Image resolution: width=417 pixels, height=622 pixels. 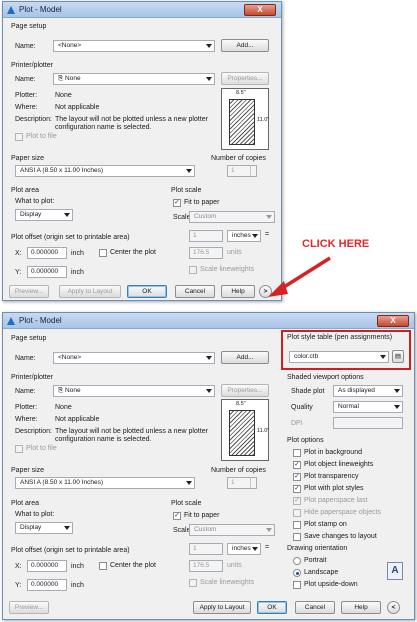 What do you see at coordinates (233, 482) in the screenshot?
I see `copies-value: 1` at bounding box center [233, 482].